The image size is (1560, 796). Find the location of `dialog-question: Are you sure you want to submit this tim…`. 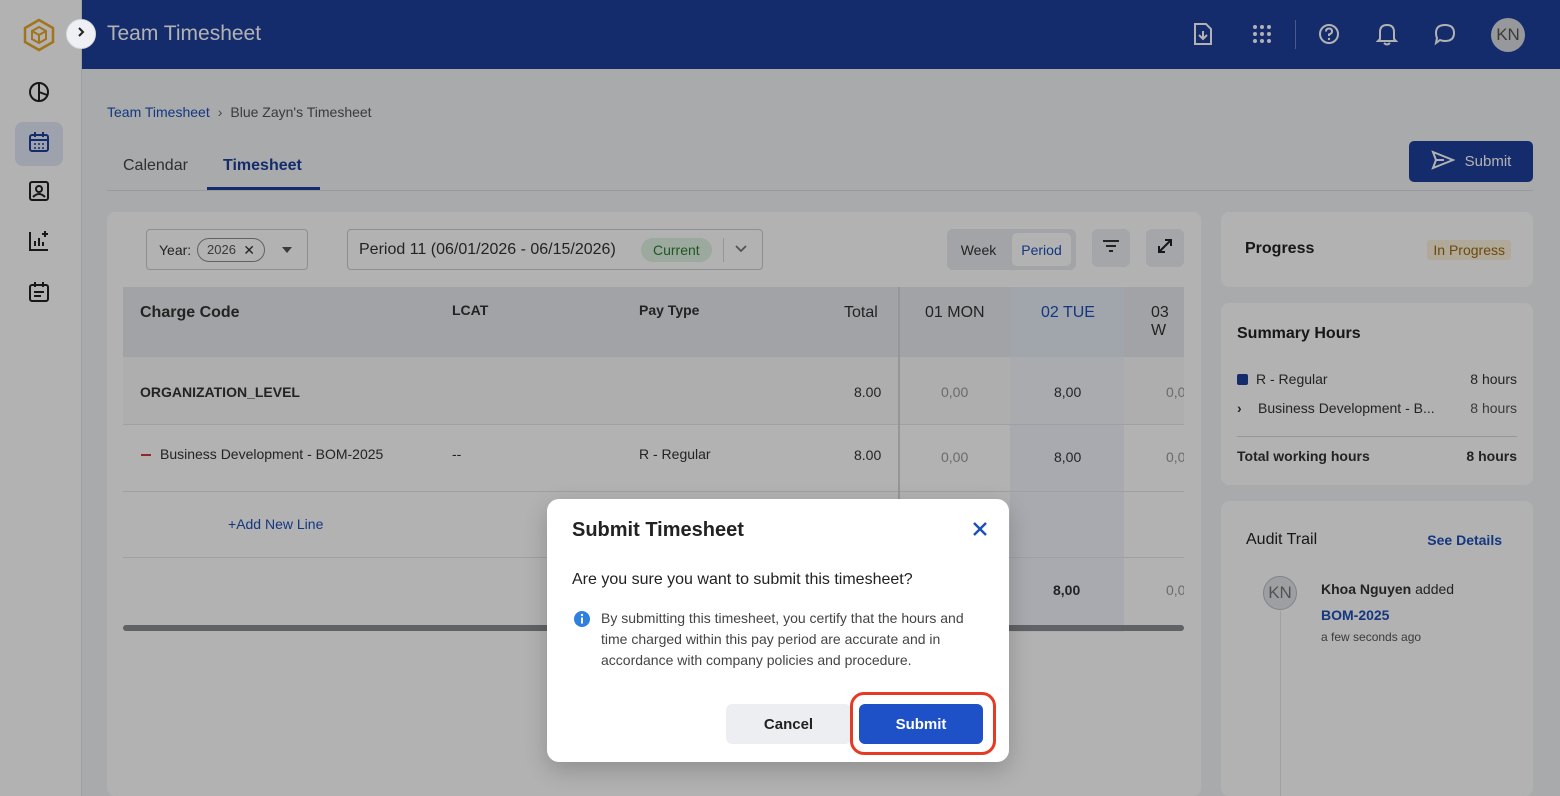

dialog-question: Are you sure you want to submit this tim… is located at coordinates (742, 579).